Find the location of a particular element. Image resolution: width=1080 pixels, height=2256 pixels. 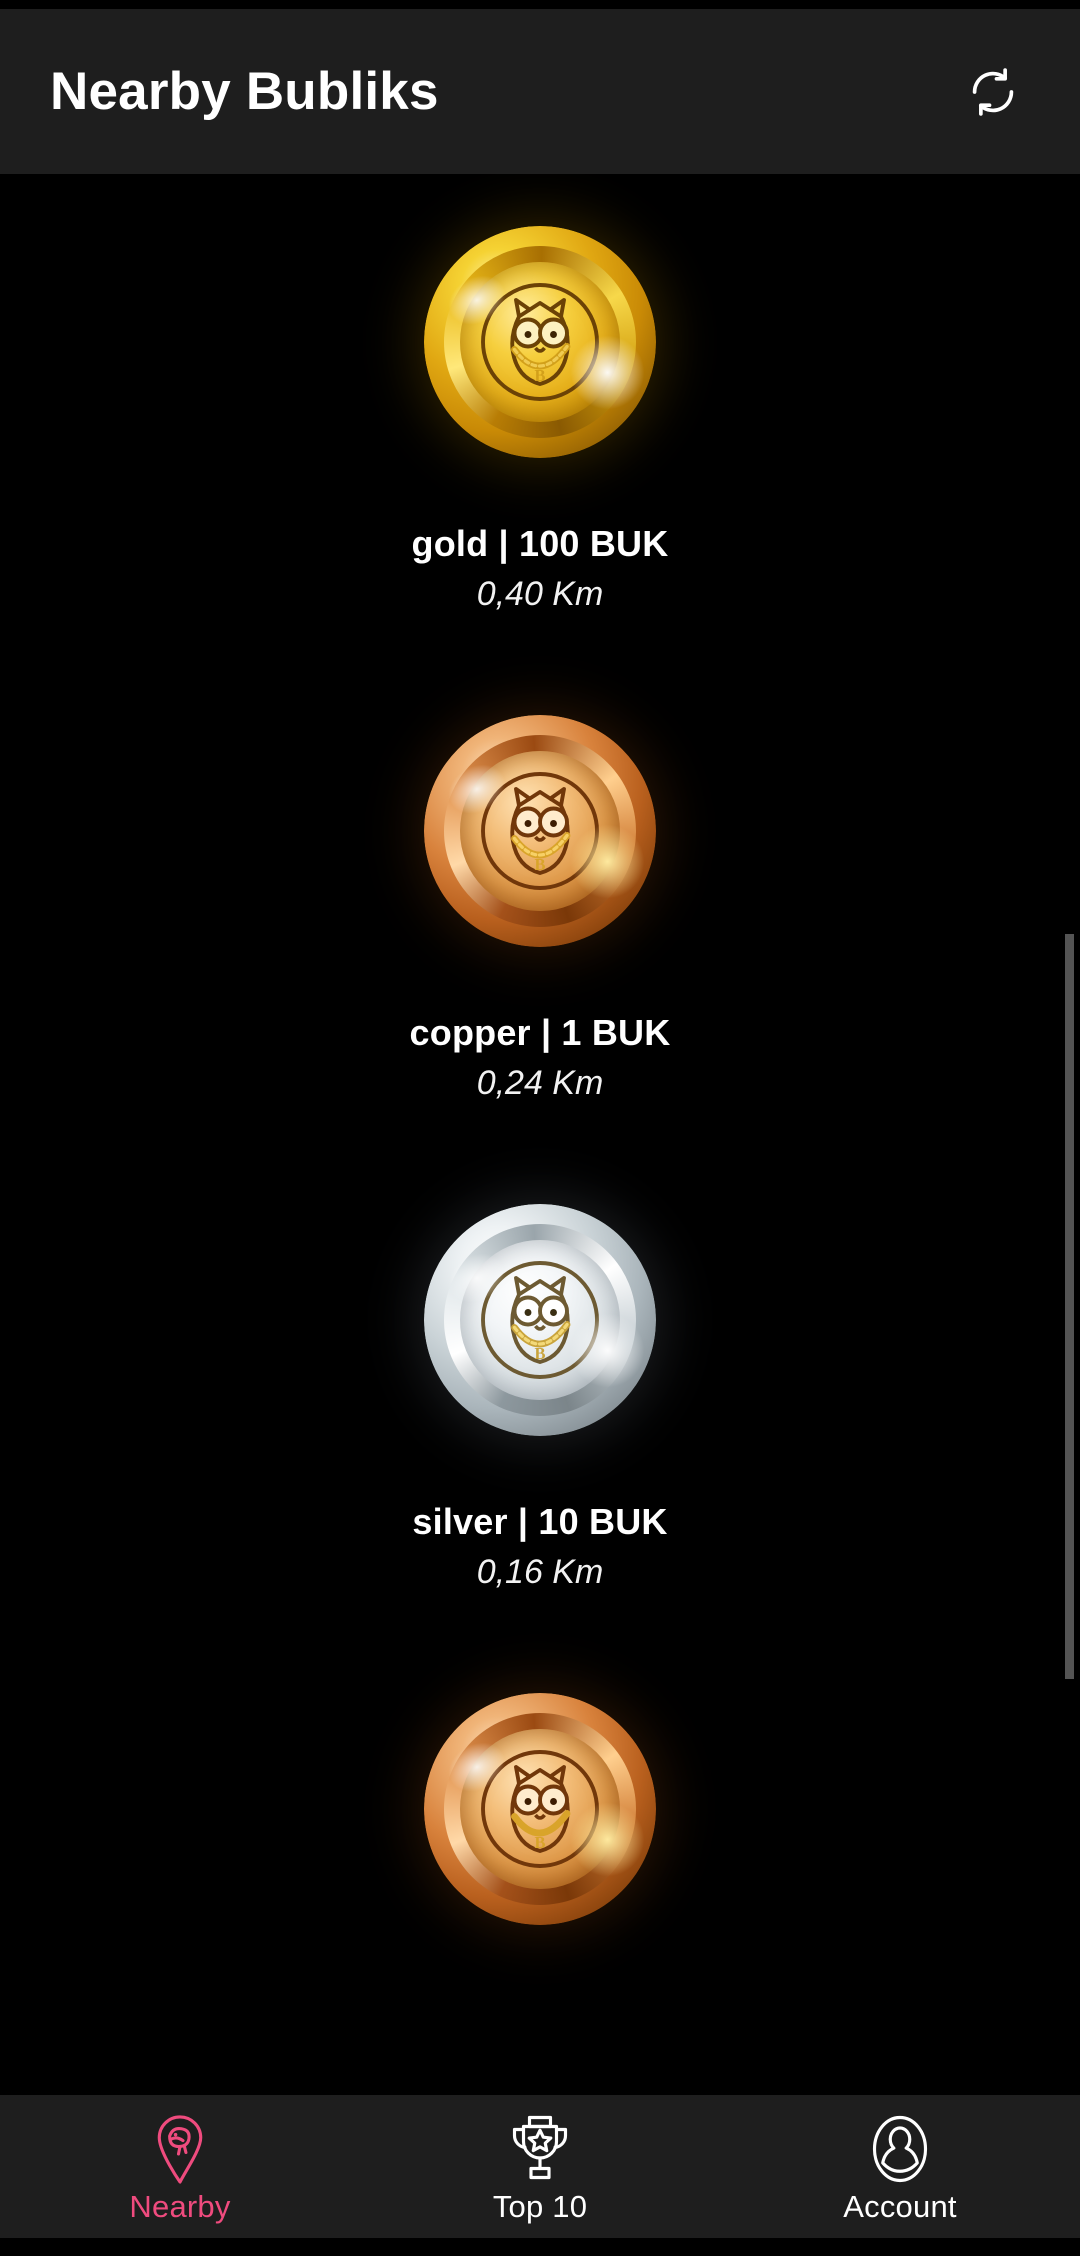

coin-distance: 0,40 Km is located at coordinates (540, 593).